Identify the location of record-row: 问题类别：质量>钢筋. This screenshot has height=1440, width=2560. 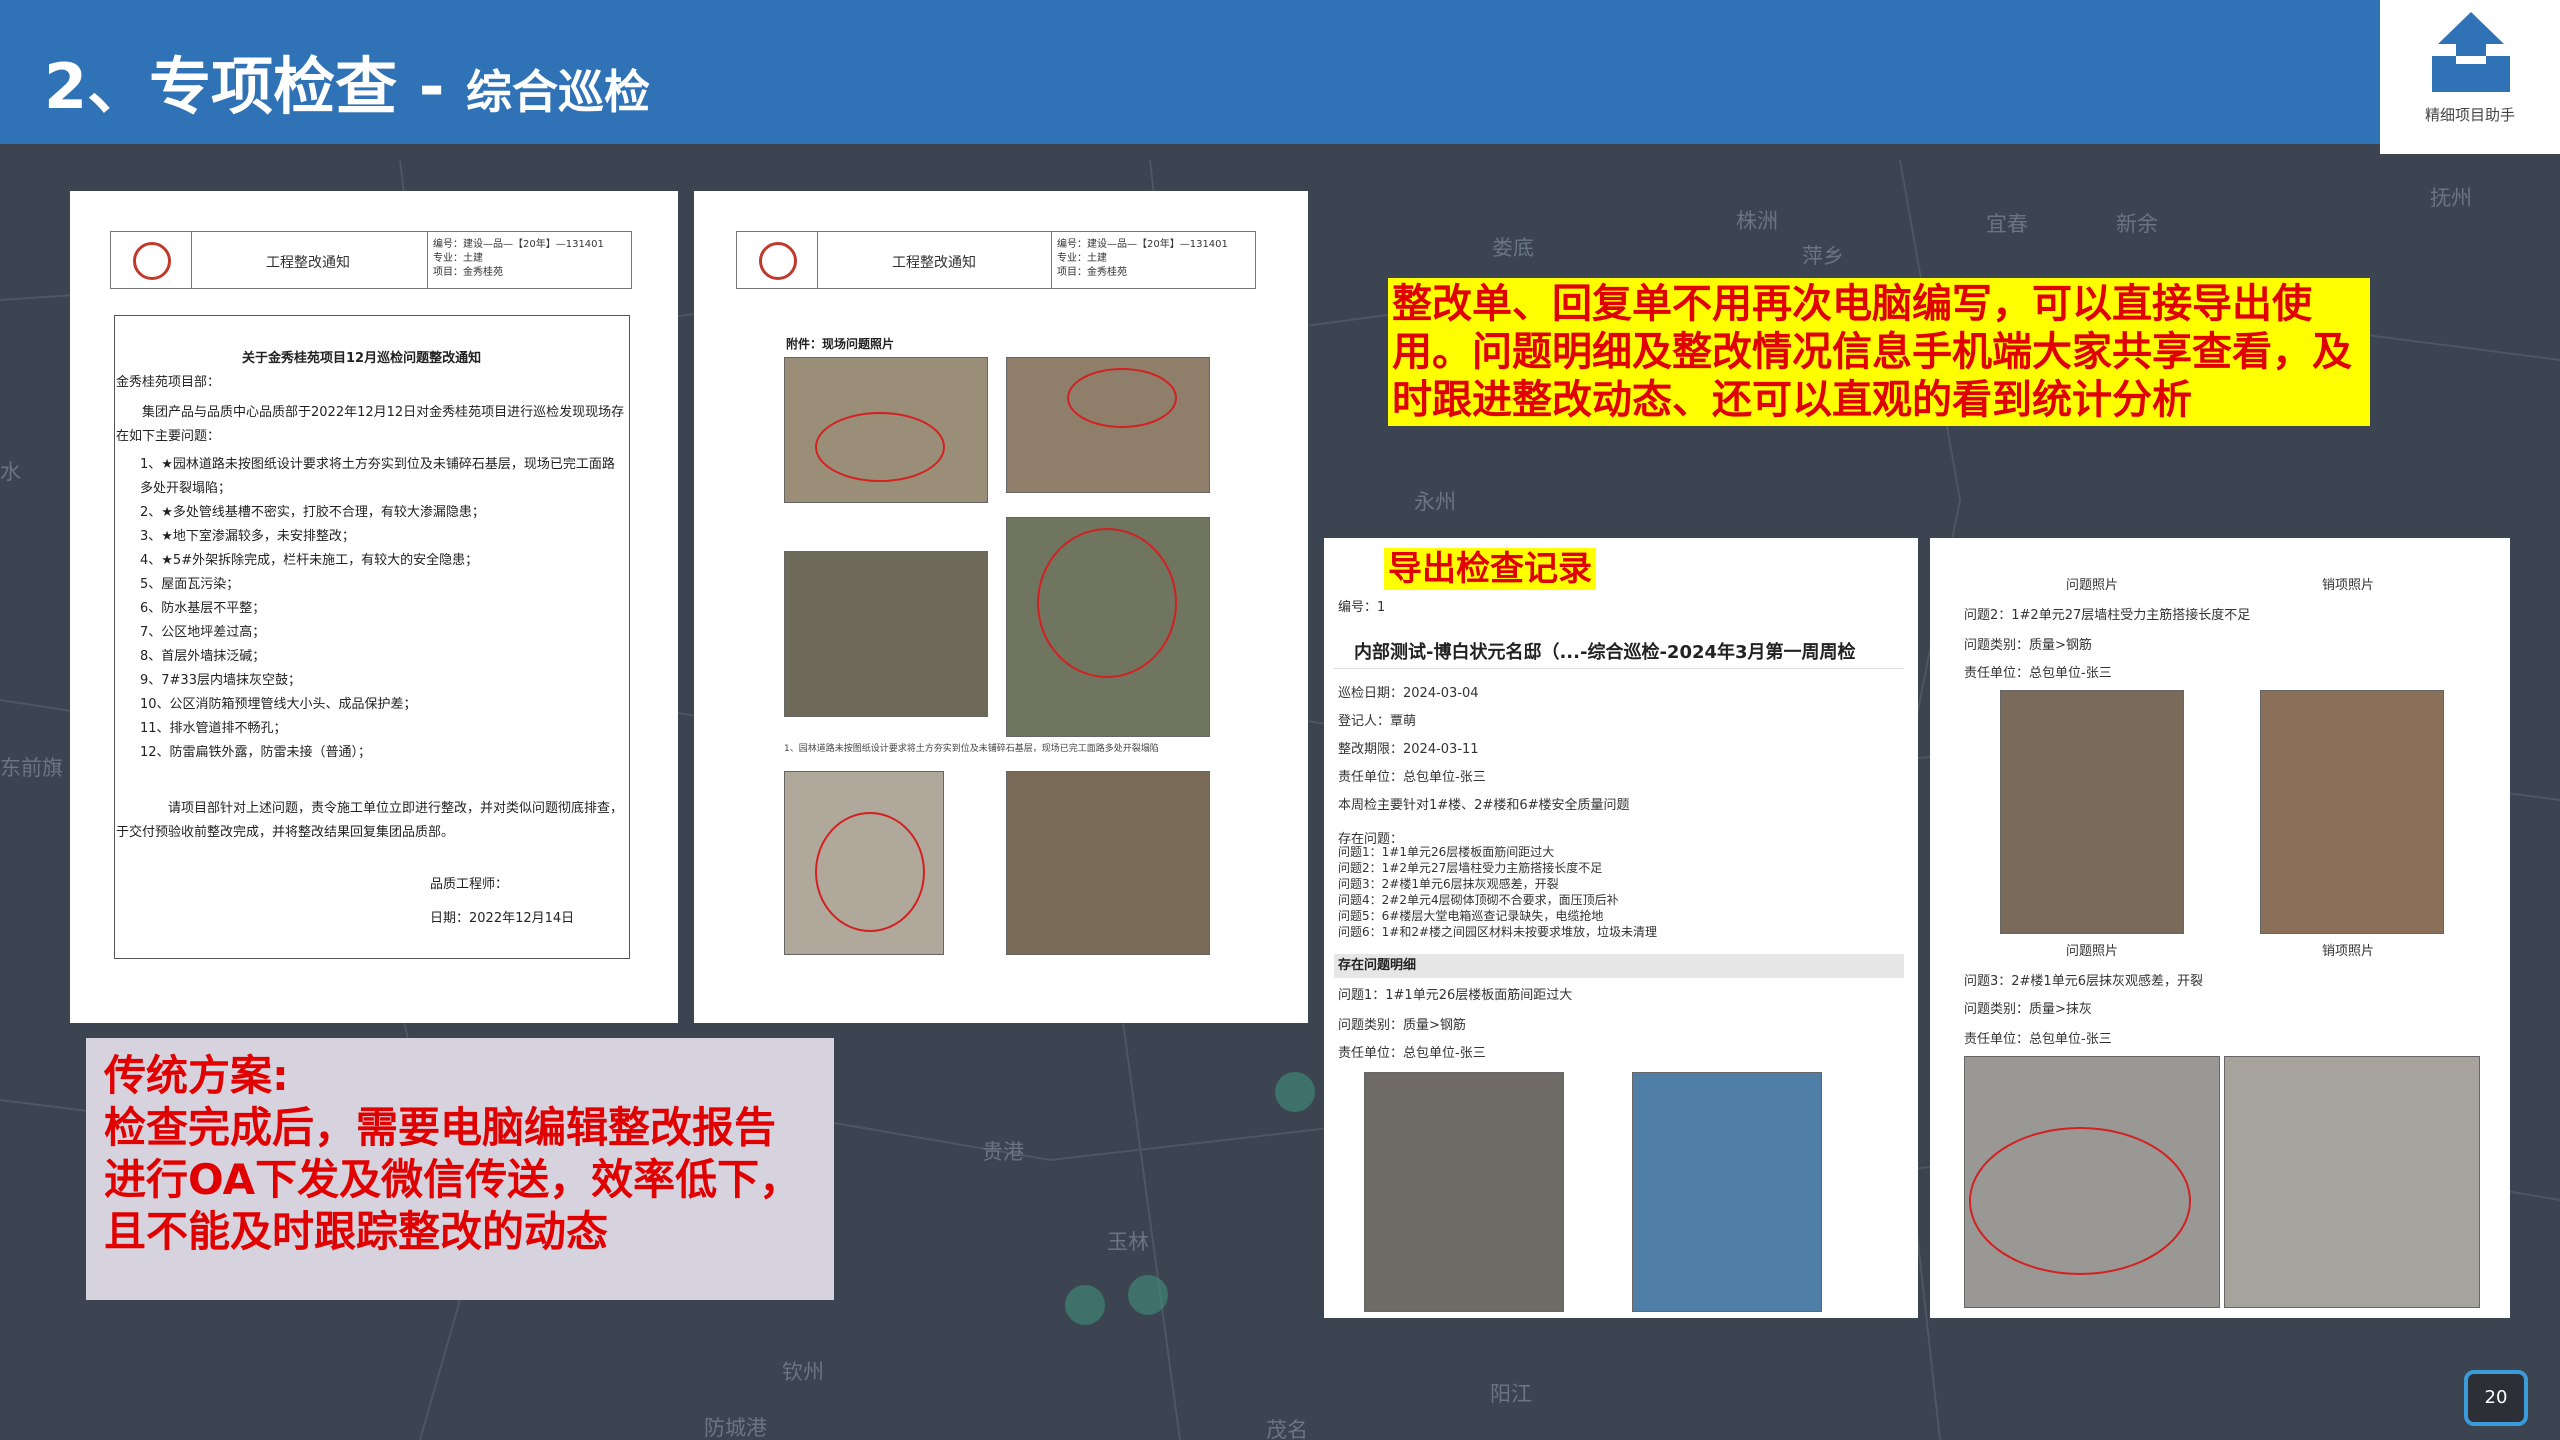
(2028, 645).